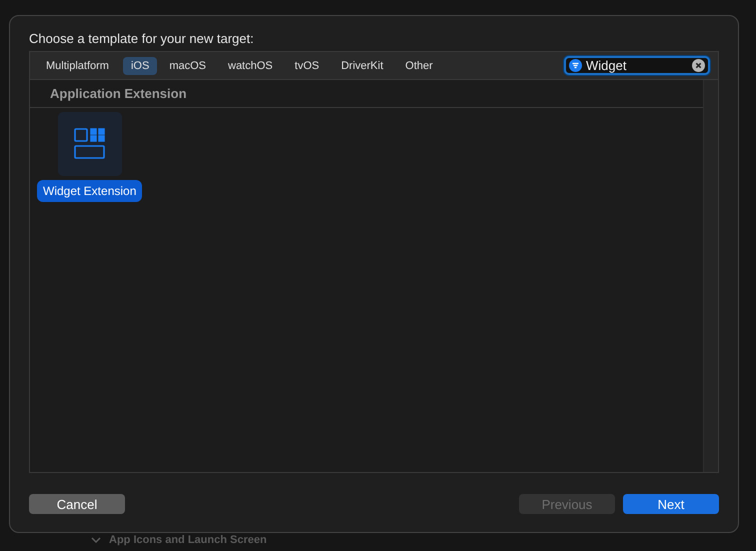  I want to click on clear-icon, so click(698, 65).